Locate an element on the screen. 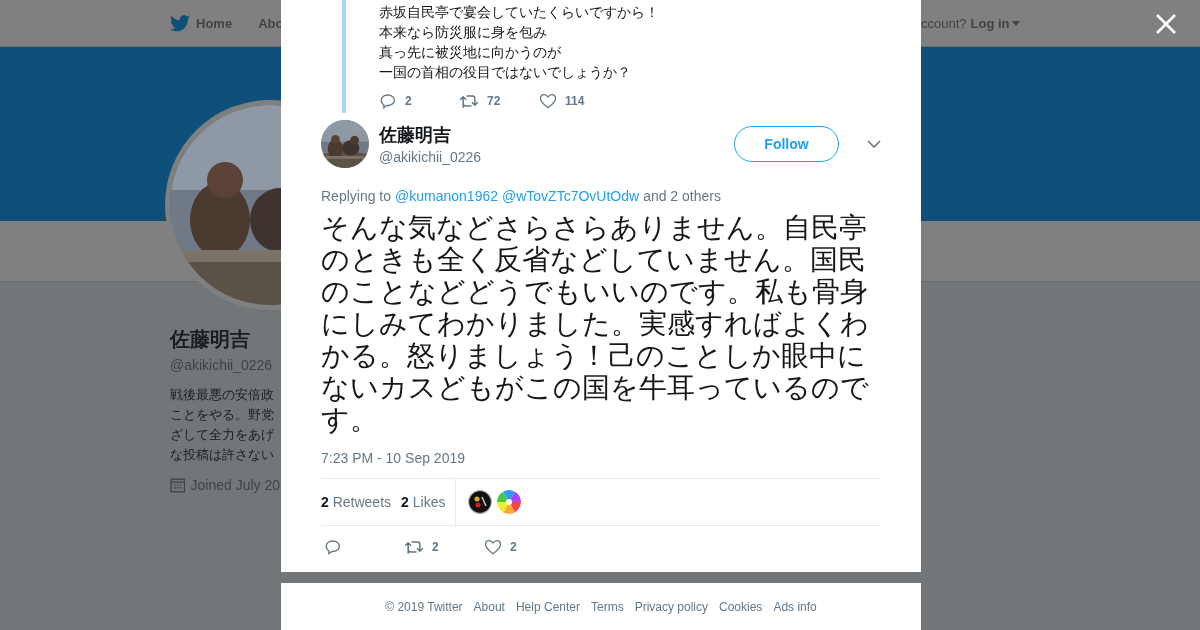 This screenshot has width=1200, height=630. tweet-text-line: 赤坂自民亭で宴会していたくらいですから！ is located at coordinates (519, 12).